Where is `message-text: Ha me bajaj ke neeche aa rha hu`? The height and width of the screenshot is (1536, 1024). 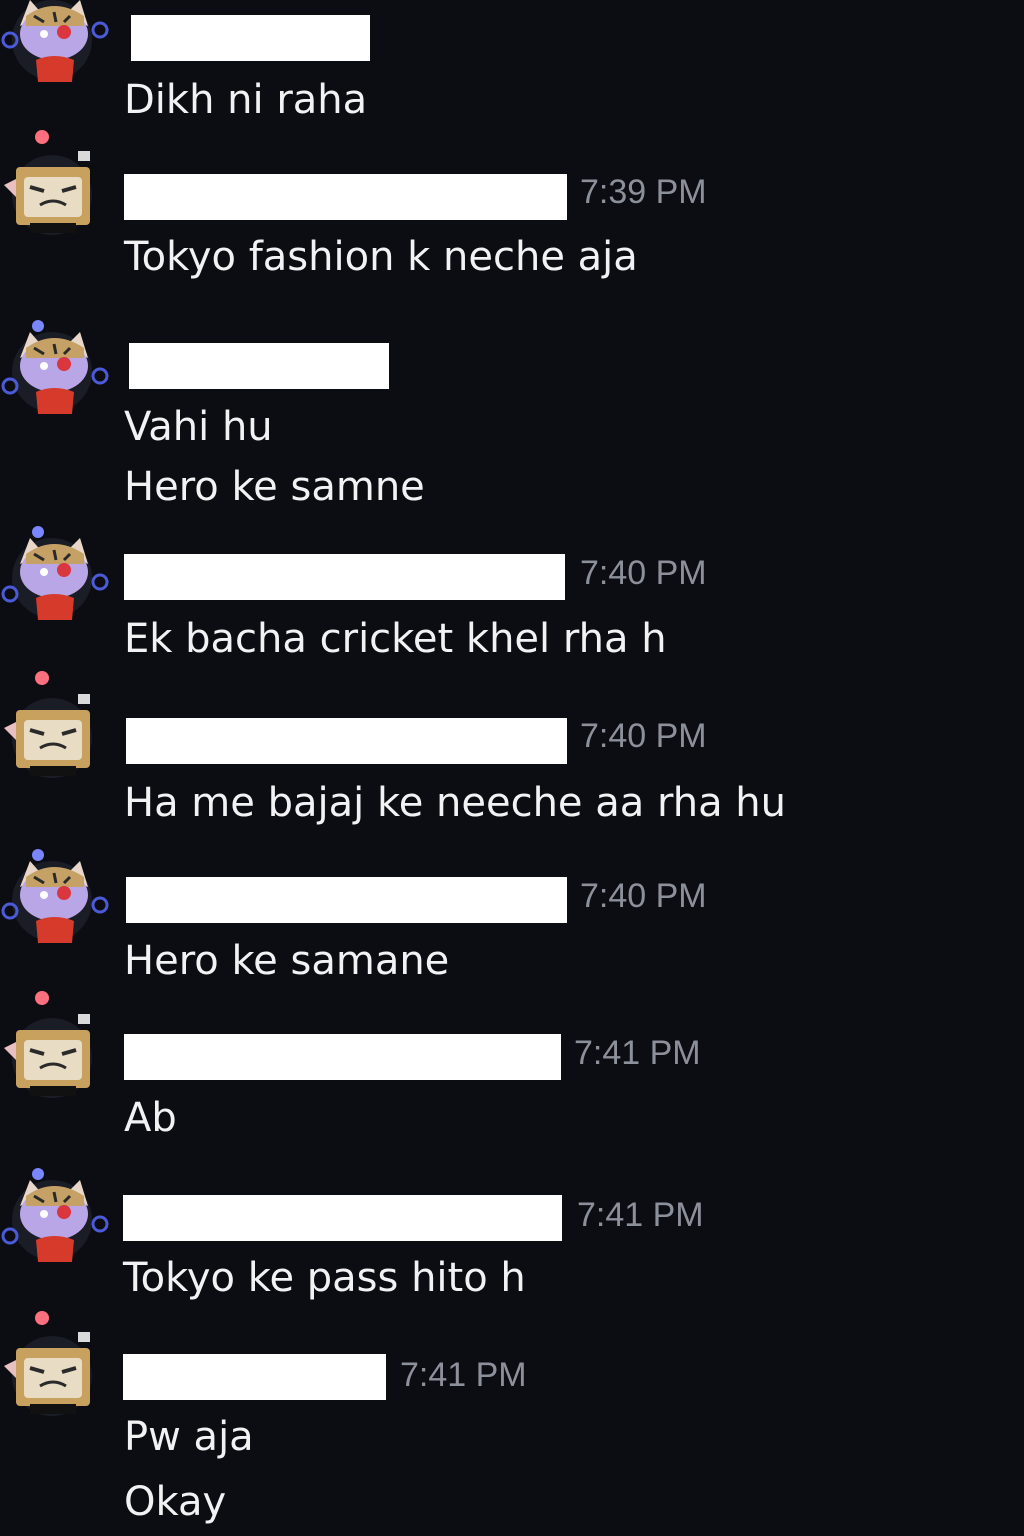 message-text: Ha me bajaj ke neeche aa rha hu is located at coordinates (455, 803).